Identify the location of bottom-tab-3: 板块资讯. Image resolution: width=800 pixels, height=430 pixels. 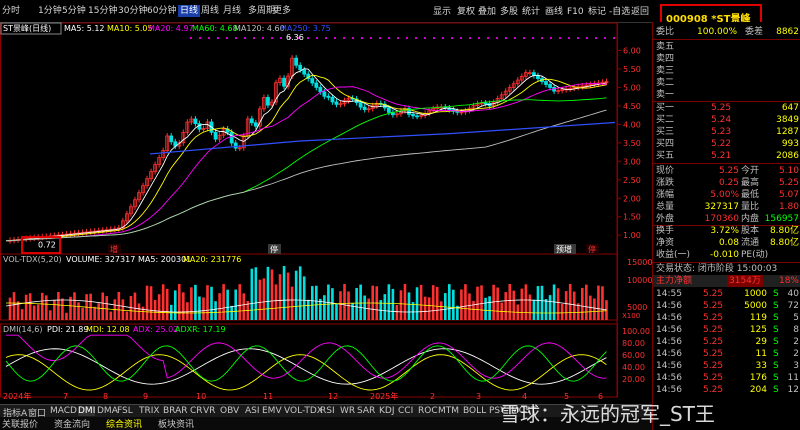
(176, 423).